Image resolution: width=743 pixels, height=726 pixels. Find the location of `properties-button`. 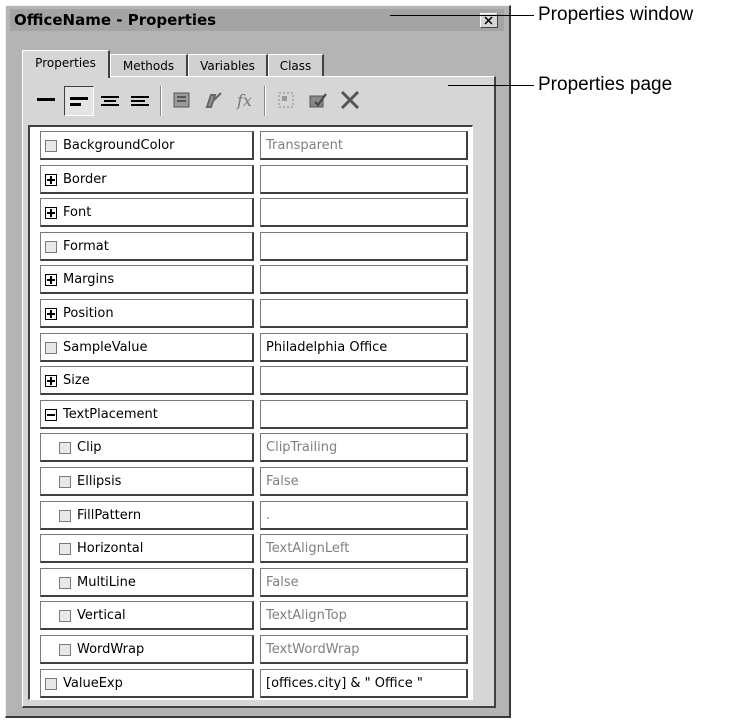

properties-button is located at coordinates (183, 101).